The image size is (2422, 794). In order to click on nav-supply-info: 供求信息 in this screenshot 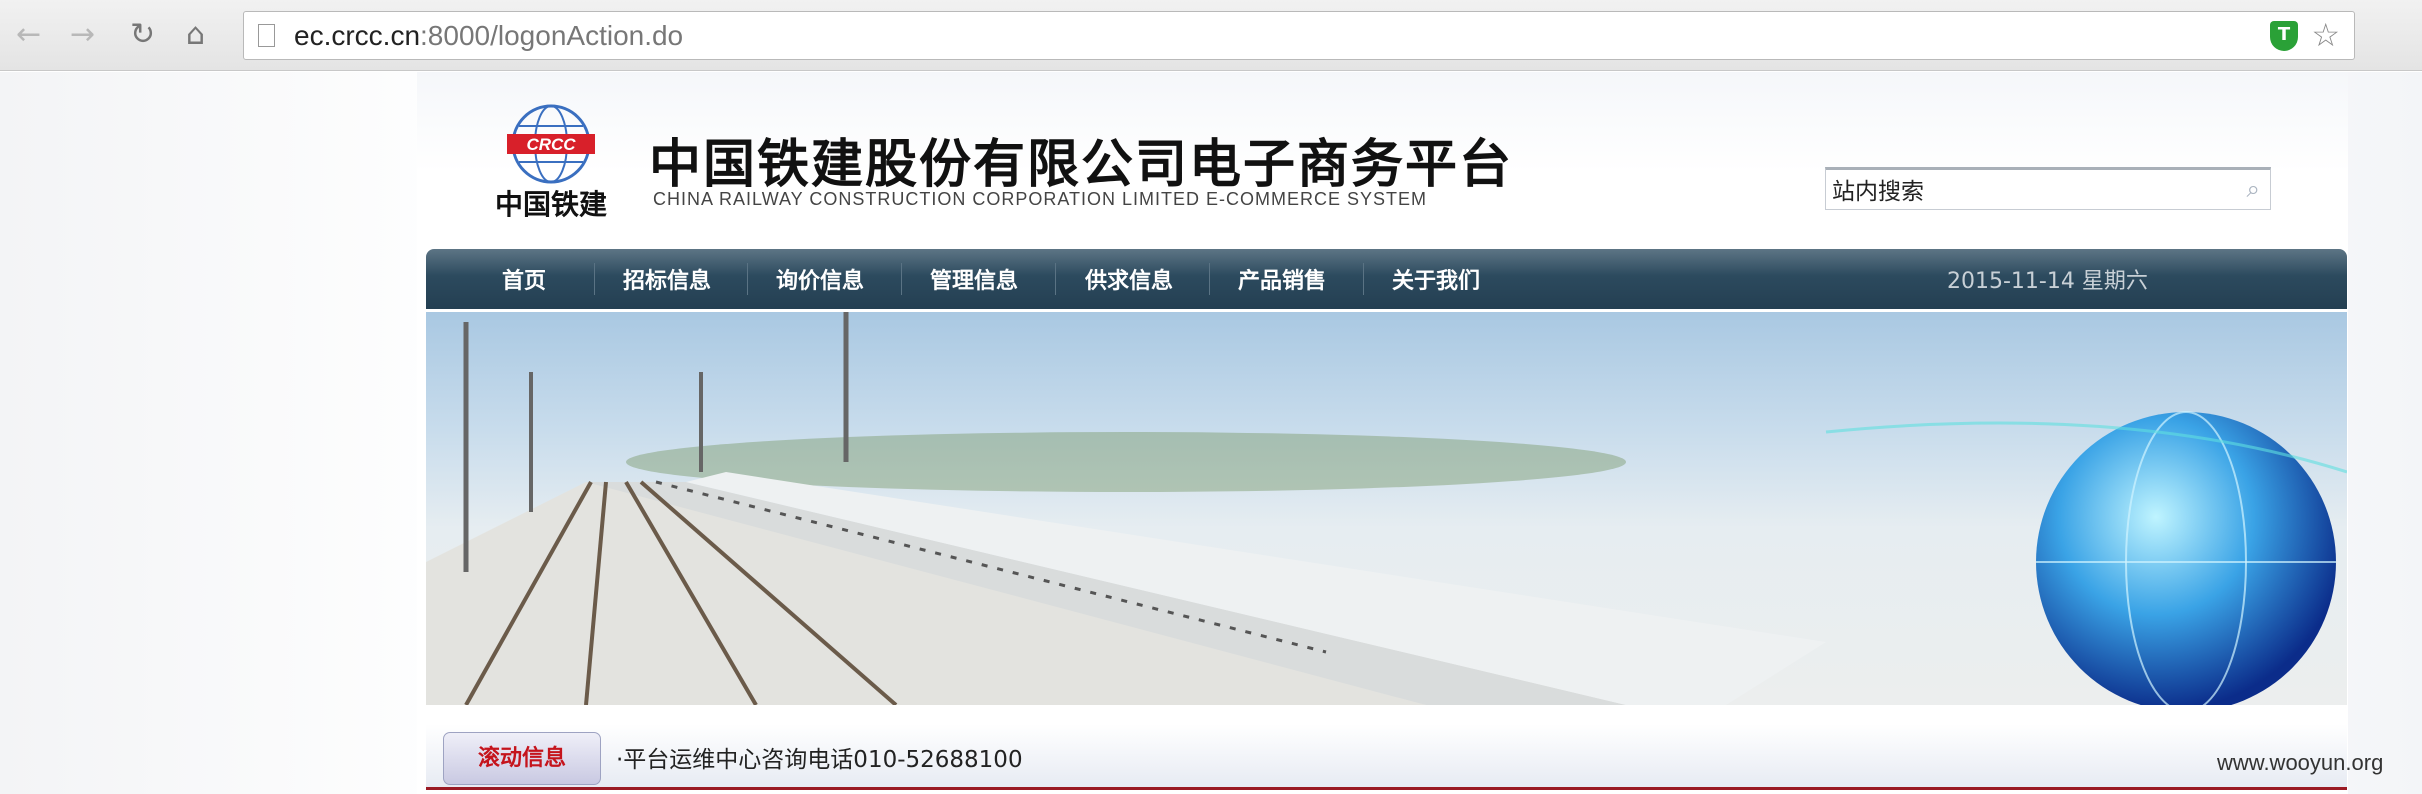, I will do `click(1129, 279)`.